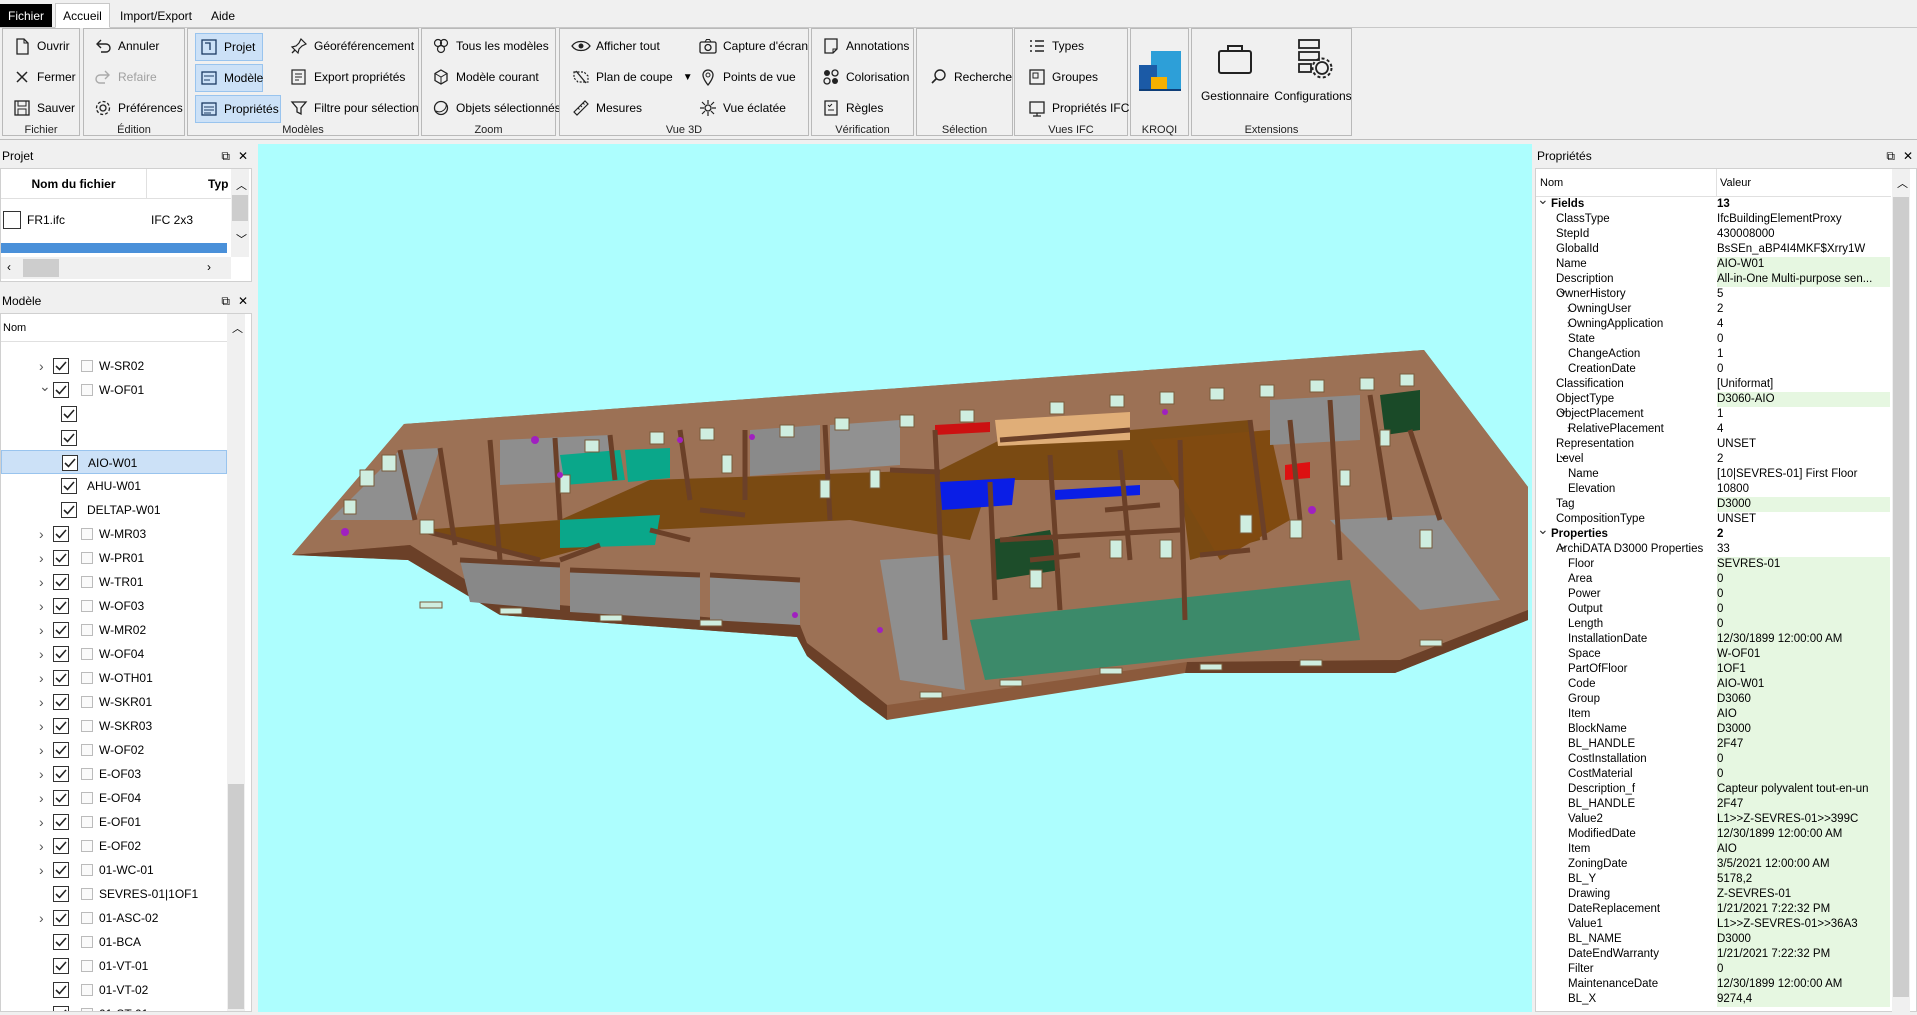 Image resolution: width=1917 pixels, height=1015 pixels. What do you see at coordinates (496, 108) in the screenshot?
I see `zoom-selected-objects-button: Objets sélectionnés` at bounding box center [496, 108].